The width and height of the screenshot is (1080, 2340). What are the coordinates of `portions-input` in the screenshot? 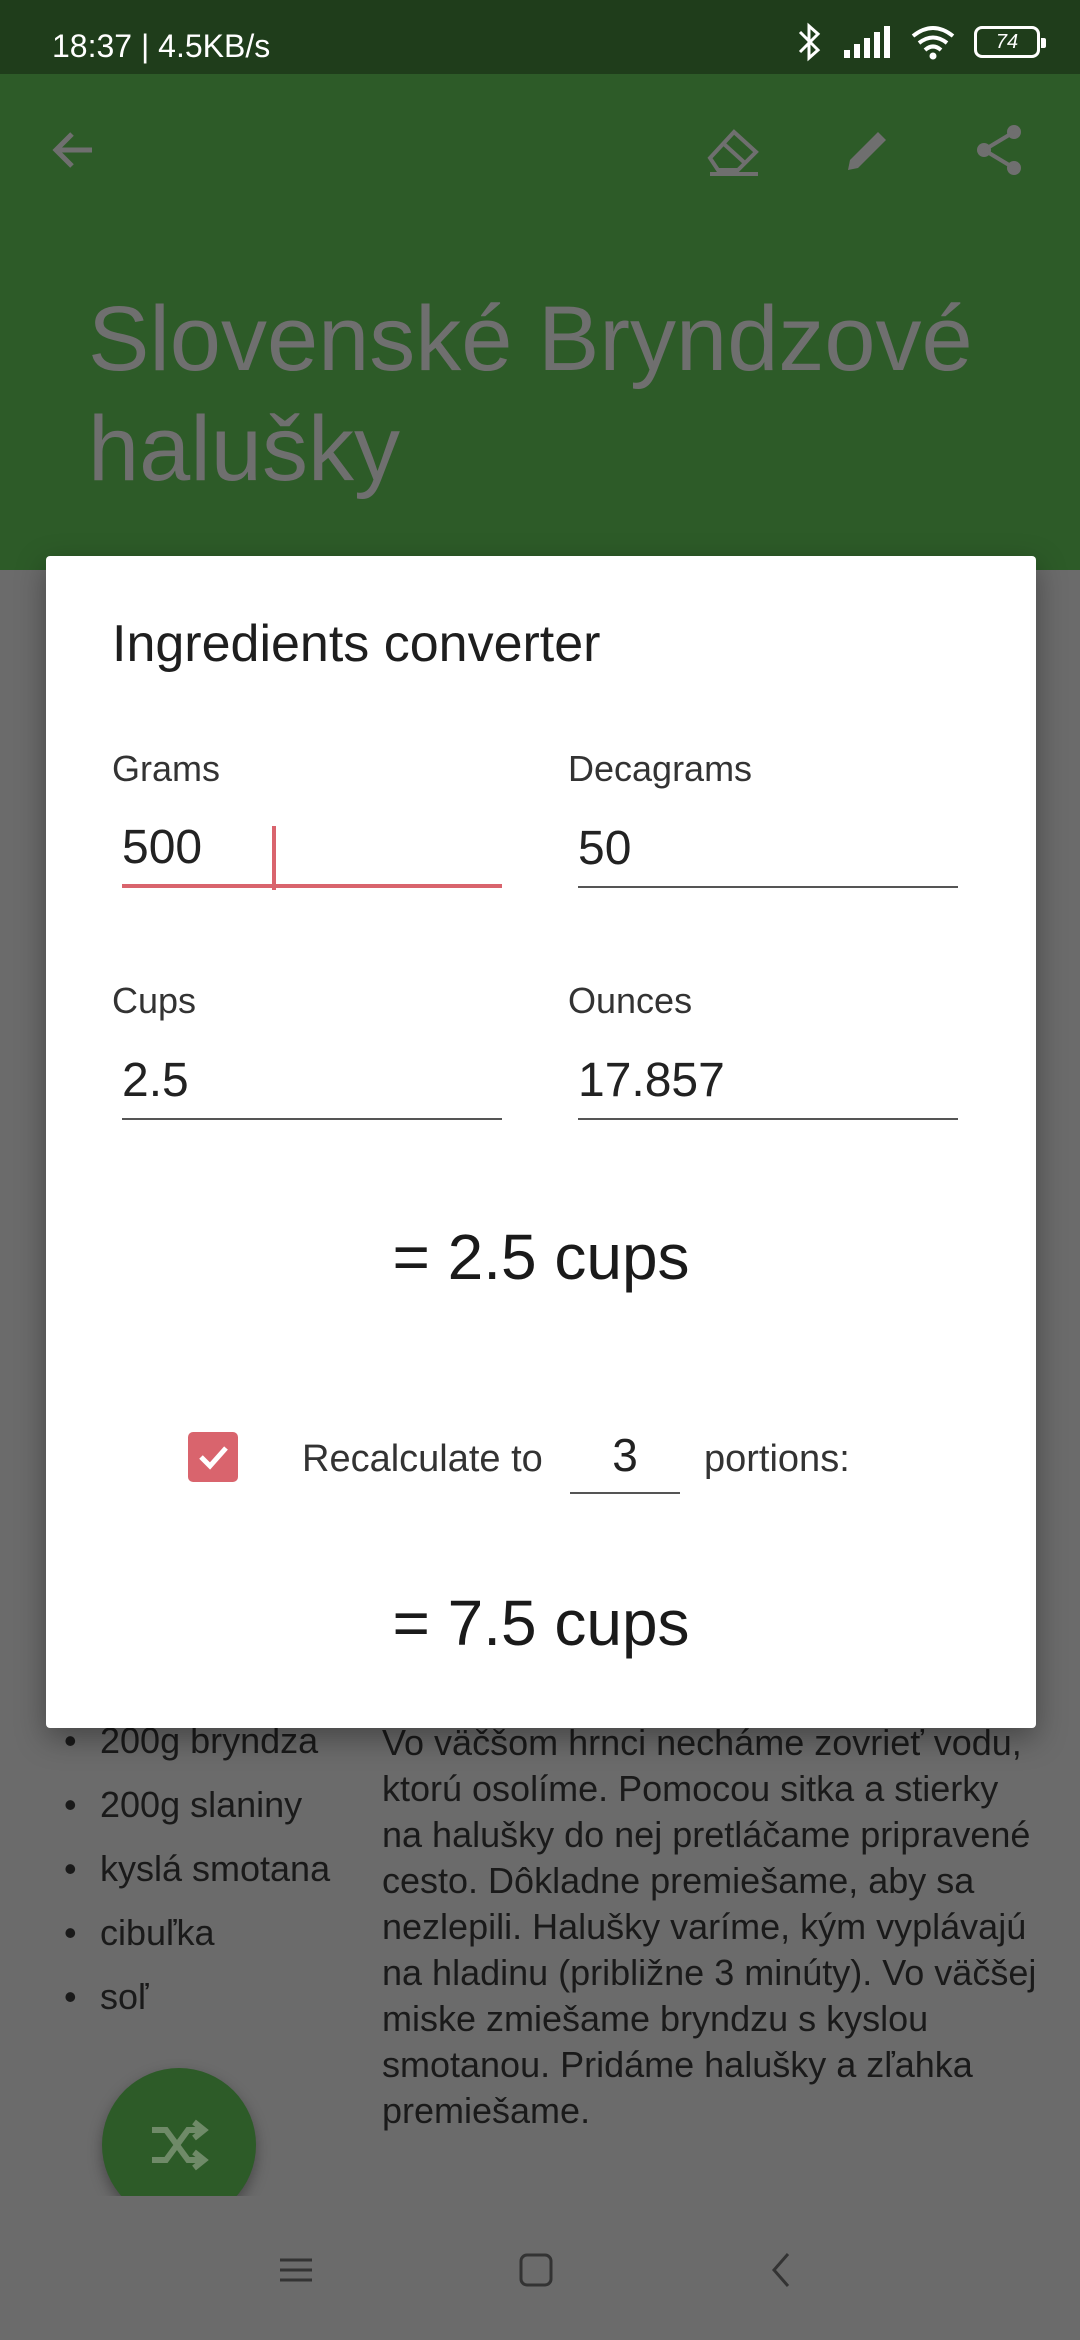 It's located at (625, 1456).